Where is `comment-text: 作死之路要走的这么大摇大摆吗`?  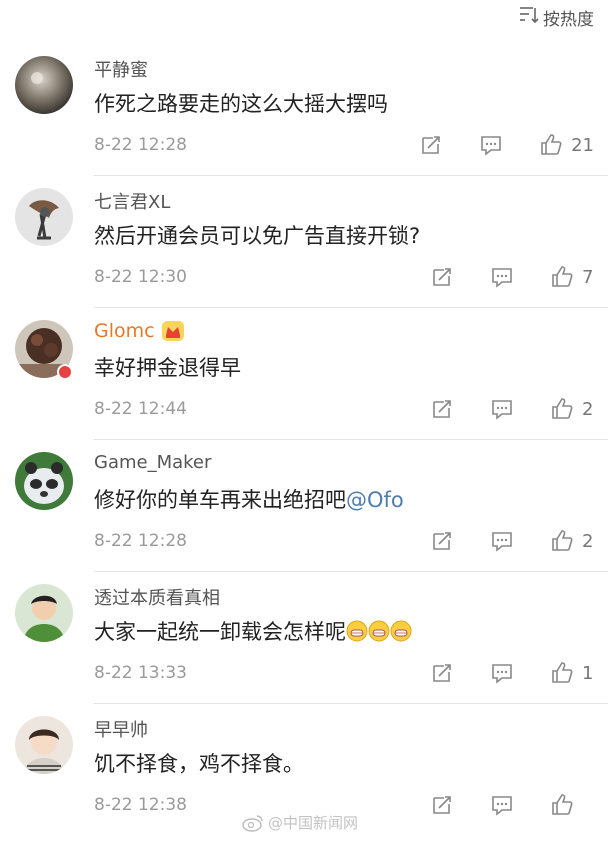 comment-text: 作死之路要走的这么大摇大摆吗 is located at coordinates (241, 104).